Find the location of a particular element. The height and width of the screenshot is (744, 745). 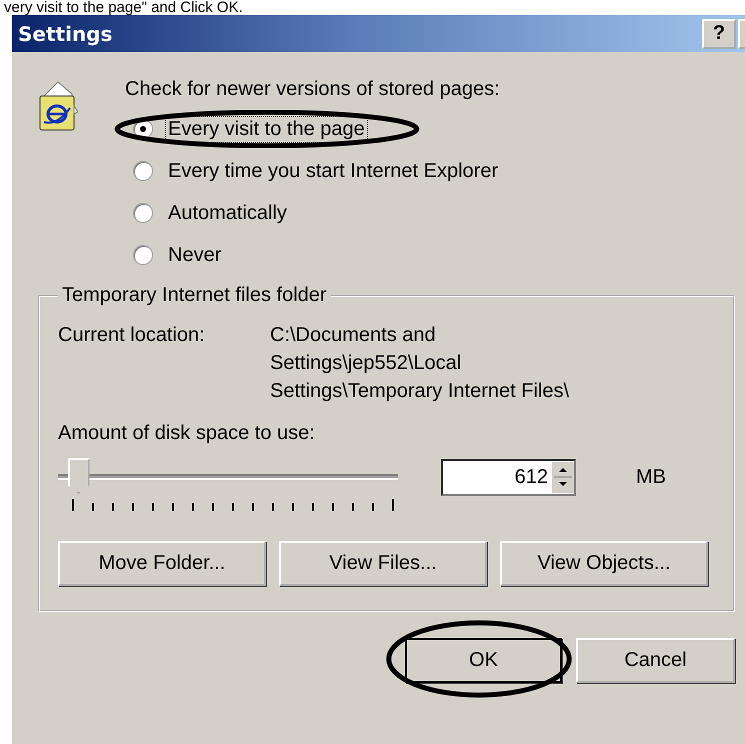

group-title: Temporary Internet files folder is located at coordinates (194, 295).